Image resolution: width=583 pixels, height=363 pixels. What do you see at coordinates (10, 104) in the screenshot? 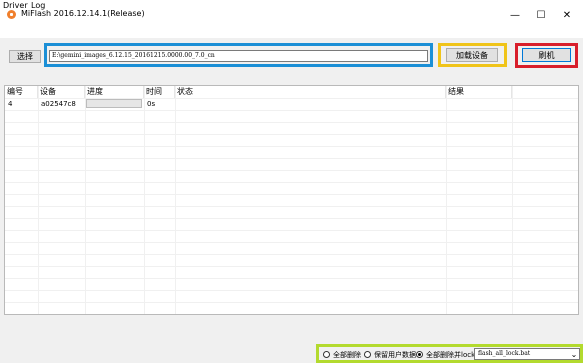
I see `cell-device-number: 4` at bounding box center [10, 104].